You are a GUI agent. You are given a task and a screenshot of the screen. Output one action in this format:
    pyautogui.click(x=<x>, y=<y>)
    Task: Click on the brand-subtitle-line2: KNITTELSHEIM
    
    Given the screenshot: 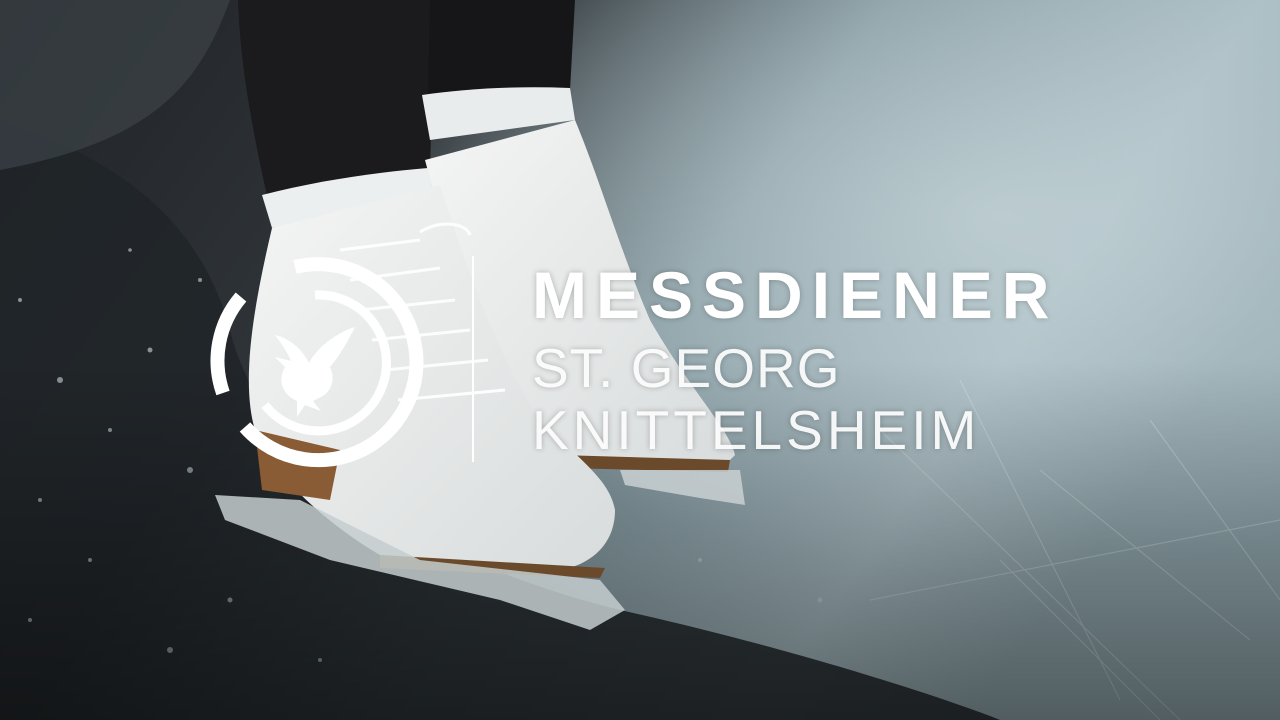 What is the action you would take?
    pyautogui.click(x=756, y=430)
    